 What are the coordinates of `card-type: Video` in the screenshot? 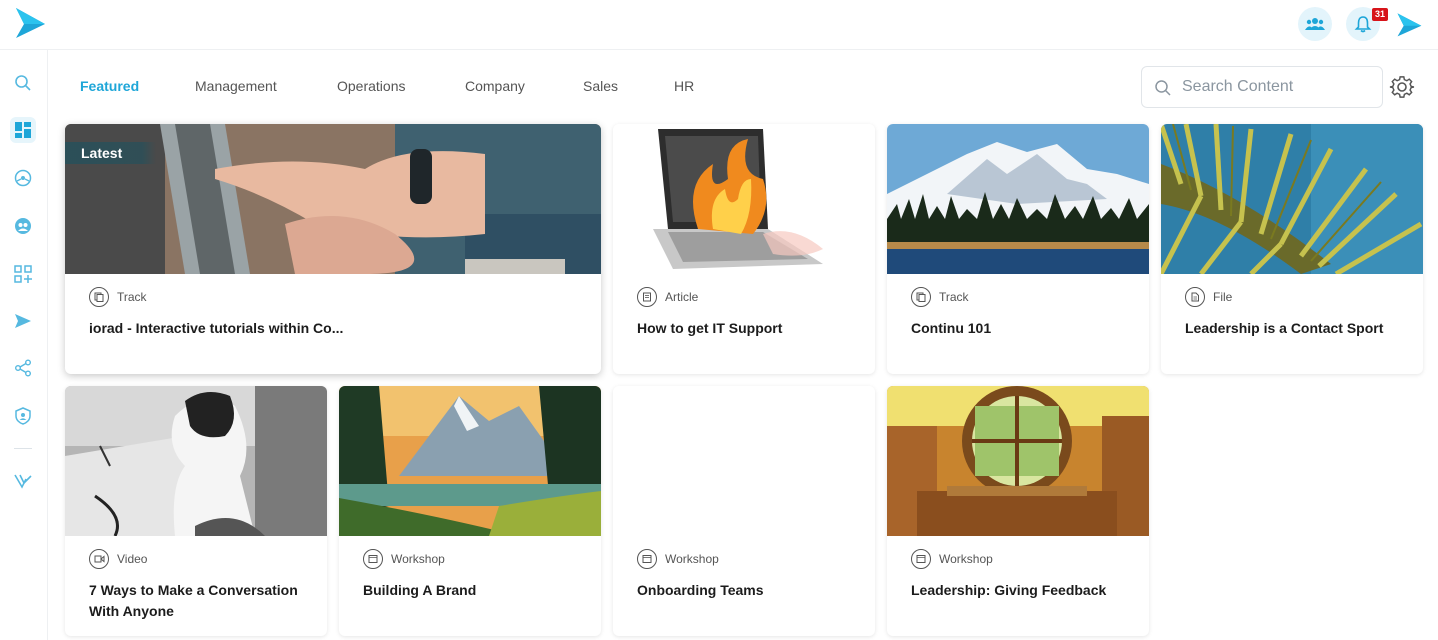 It's located at (118, 559).